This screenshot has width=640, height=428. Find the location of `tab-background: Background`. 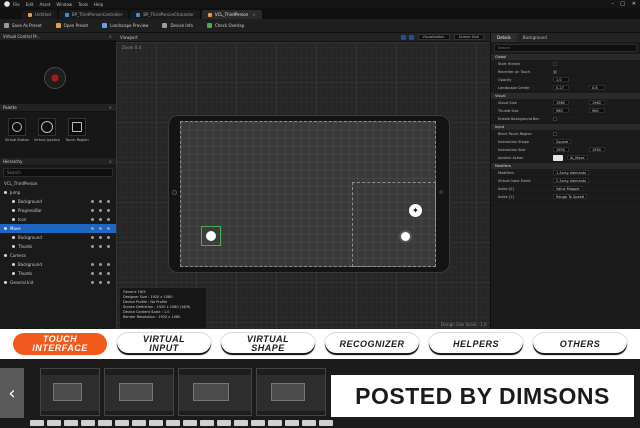

tab-background: Background is located at coordinates (535, 37).